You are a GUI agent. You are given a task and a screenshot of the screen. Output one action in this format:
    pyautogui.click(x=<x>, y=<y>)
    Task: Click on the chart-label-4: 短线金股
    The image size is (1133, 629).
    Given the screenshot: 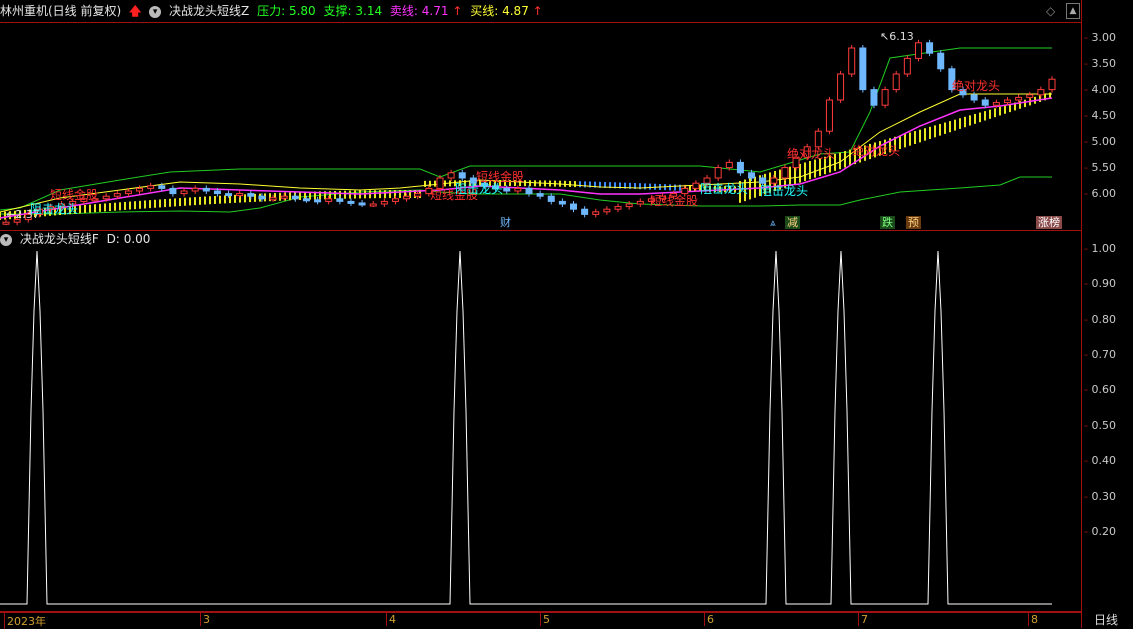 What is the action you would take?
    pyautogui.click(x=674, y=201)
    